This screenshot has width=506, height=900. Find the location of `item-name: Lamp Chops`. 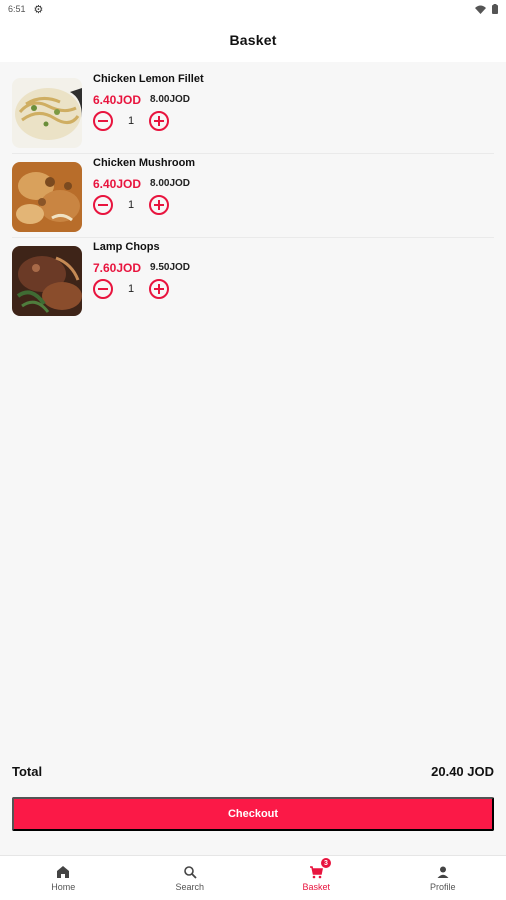

item-name: Lamp Chops is located at coordinates (126, 247).